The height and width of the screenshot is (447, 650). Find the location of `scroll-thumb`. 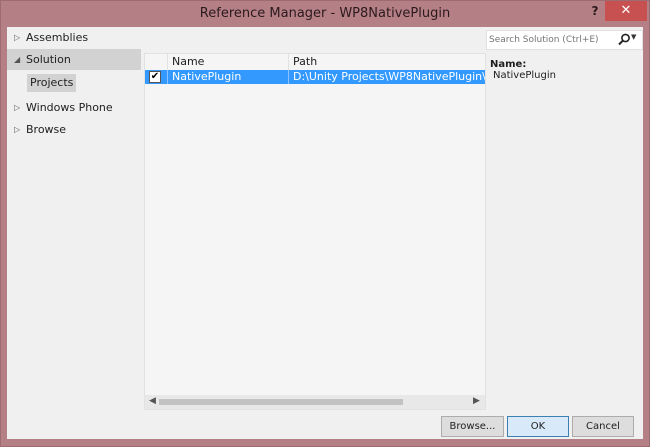

scroll-thumb is located at coordinates (281, 402).